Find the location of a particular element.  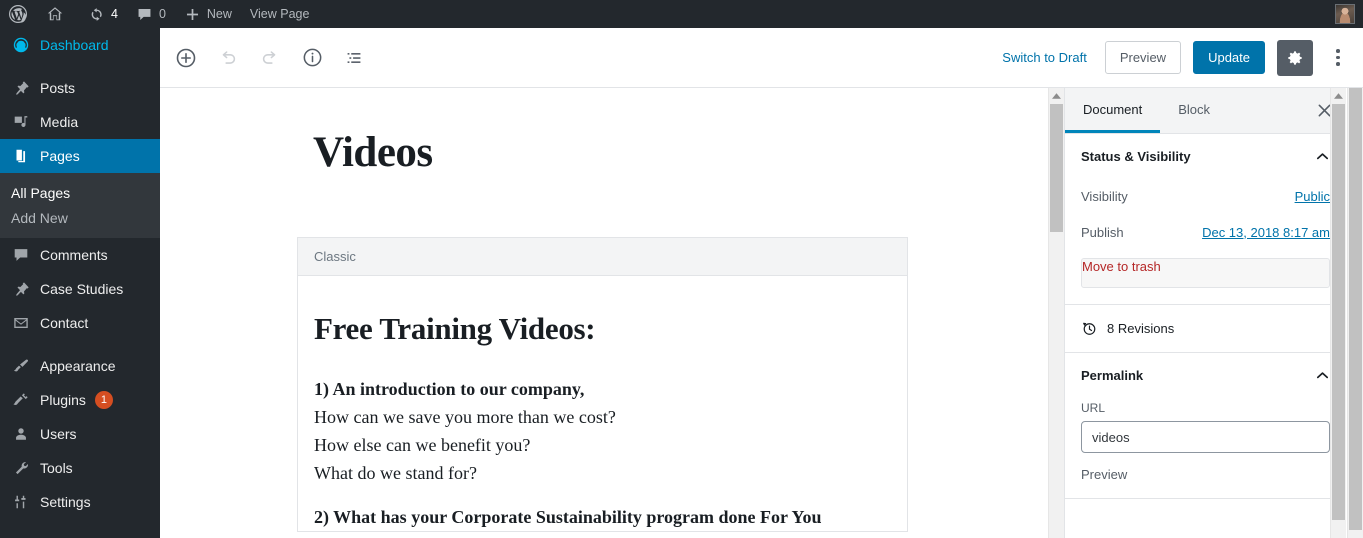

updates-icon is located at coordinates (96, 14).